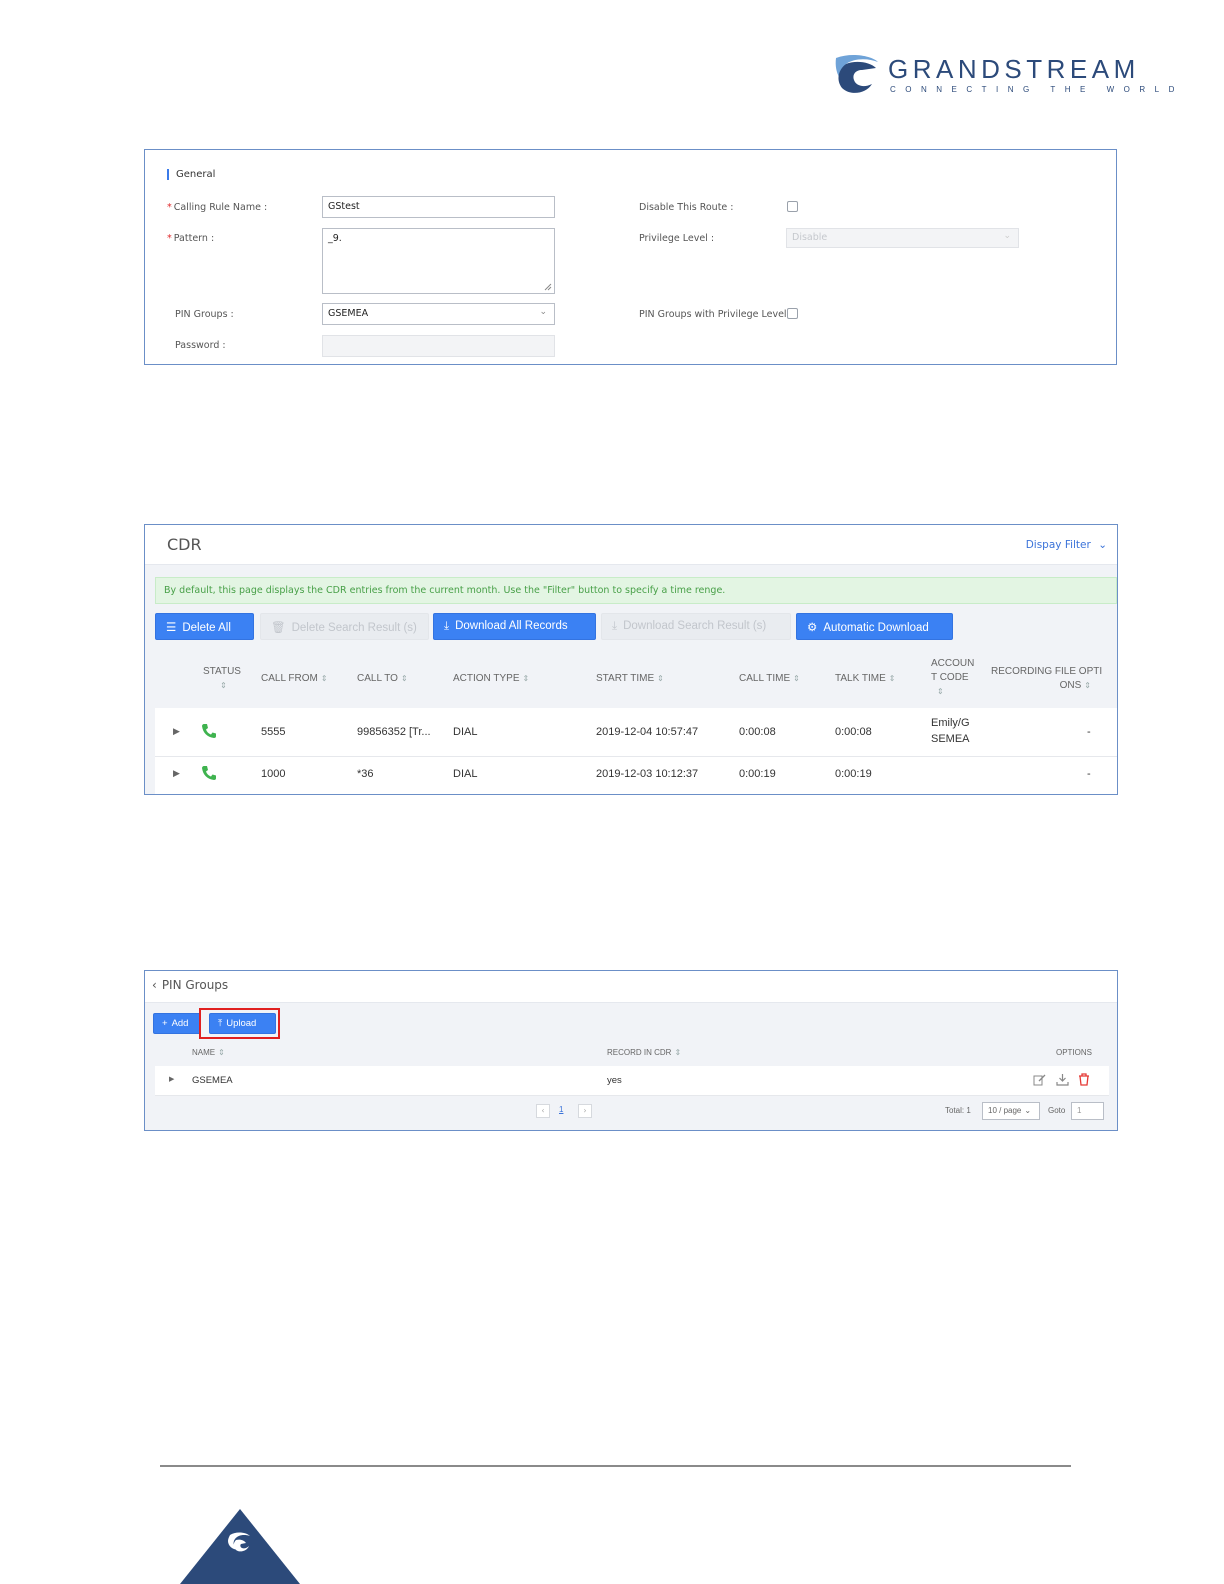 The width and height of the screenshot is (1224, 1584). Describe the element at coordinates (615, 626) in the screenshot. I see `download-file-icon: ⤓` at that location.